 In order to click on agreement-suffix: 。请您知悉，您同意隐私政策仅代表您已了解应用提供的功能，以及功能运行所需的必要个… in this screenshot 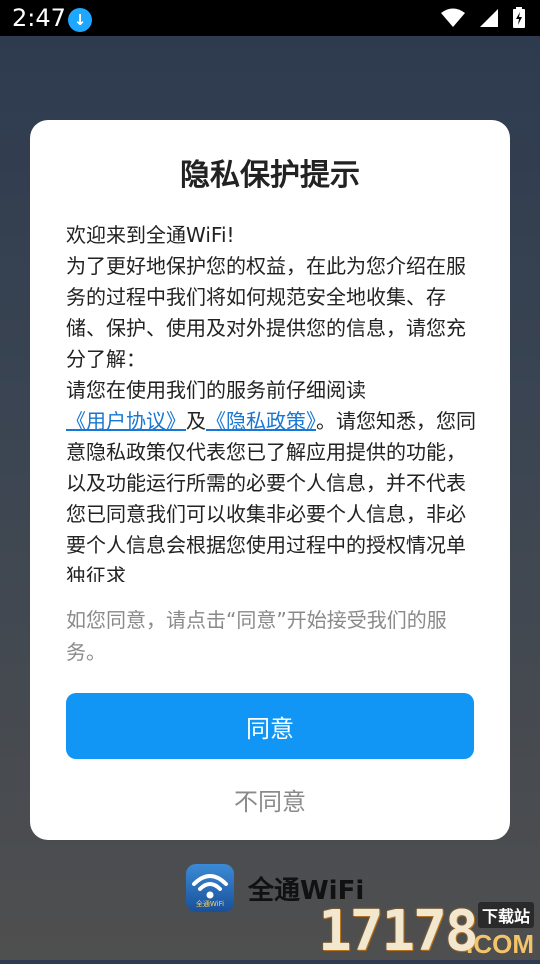, I will do `click(271, 495)`.